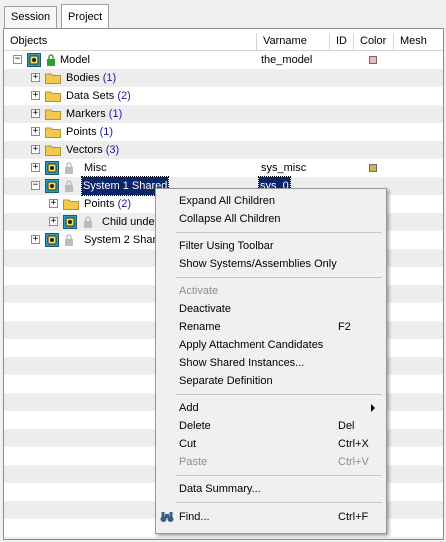 This screenshot has height=542, width=446. I want to click on column-header: Objects Varname ID Color Mesh, so click(223, 42).